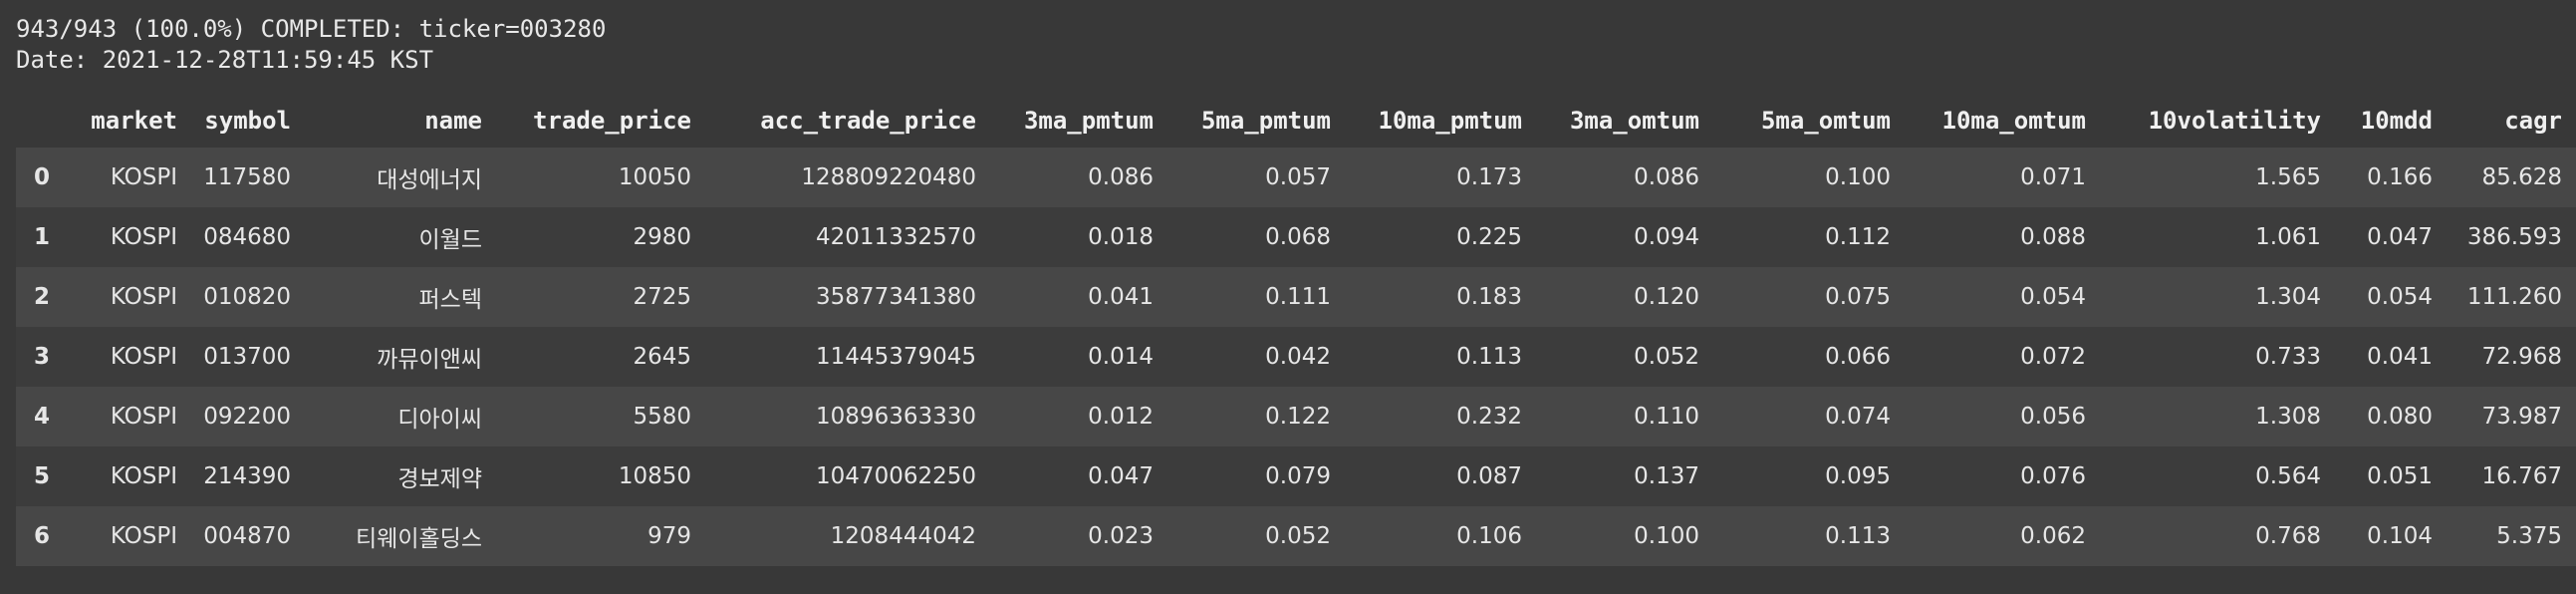 The width and height of the screenshot is (2576, 594). What do you see at coordinates (2521, 476) in the screenshot?
I see `cell-cagr: 16.767` at bounding box center [2521, 476].